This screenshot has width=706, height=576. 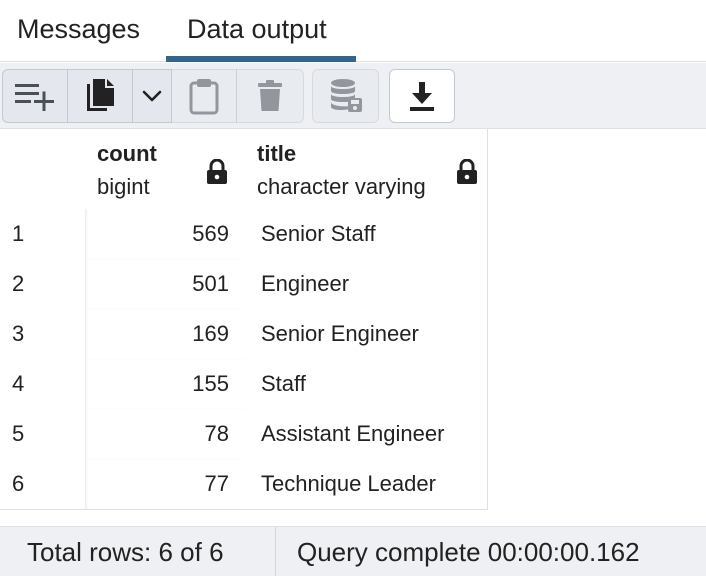 I want to click on download-icon, so click(x=422, y=96).